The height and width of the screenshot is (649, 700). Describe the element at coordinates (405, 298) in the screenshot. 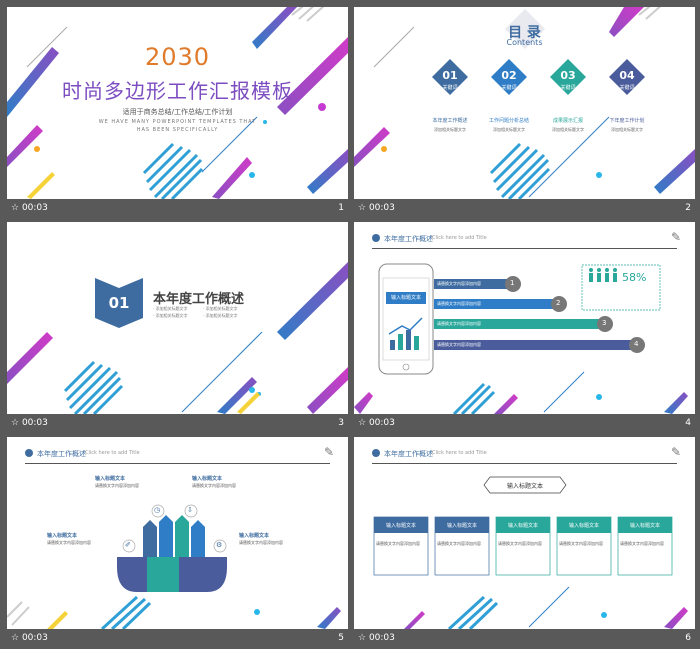

I see `phone-label: 输入标题文本` at that location.